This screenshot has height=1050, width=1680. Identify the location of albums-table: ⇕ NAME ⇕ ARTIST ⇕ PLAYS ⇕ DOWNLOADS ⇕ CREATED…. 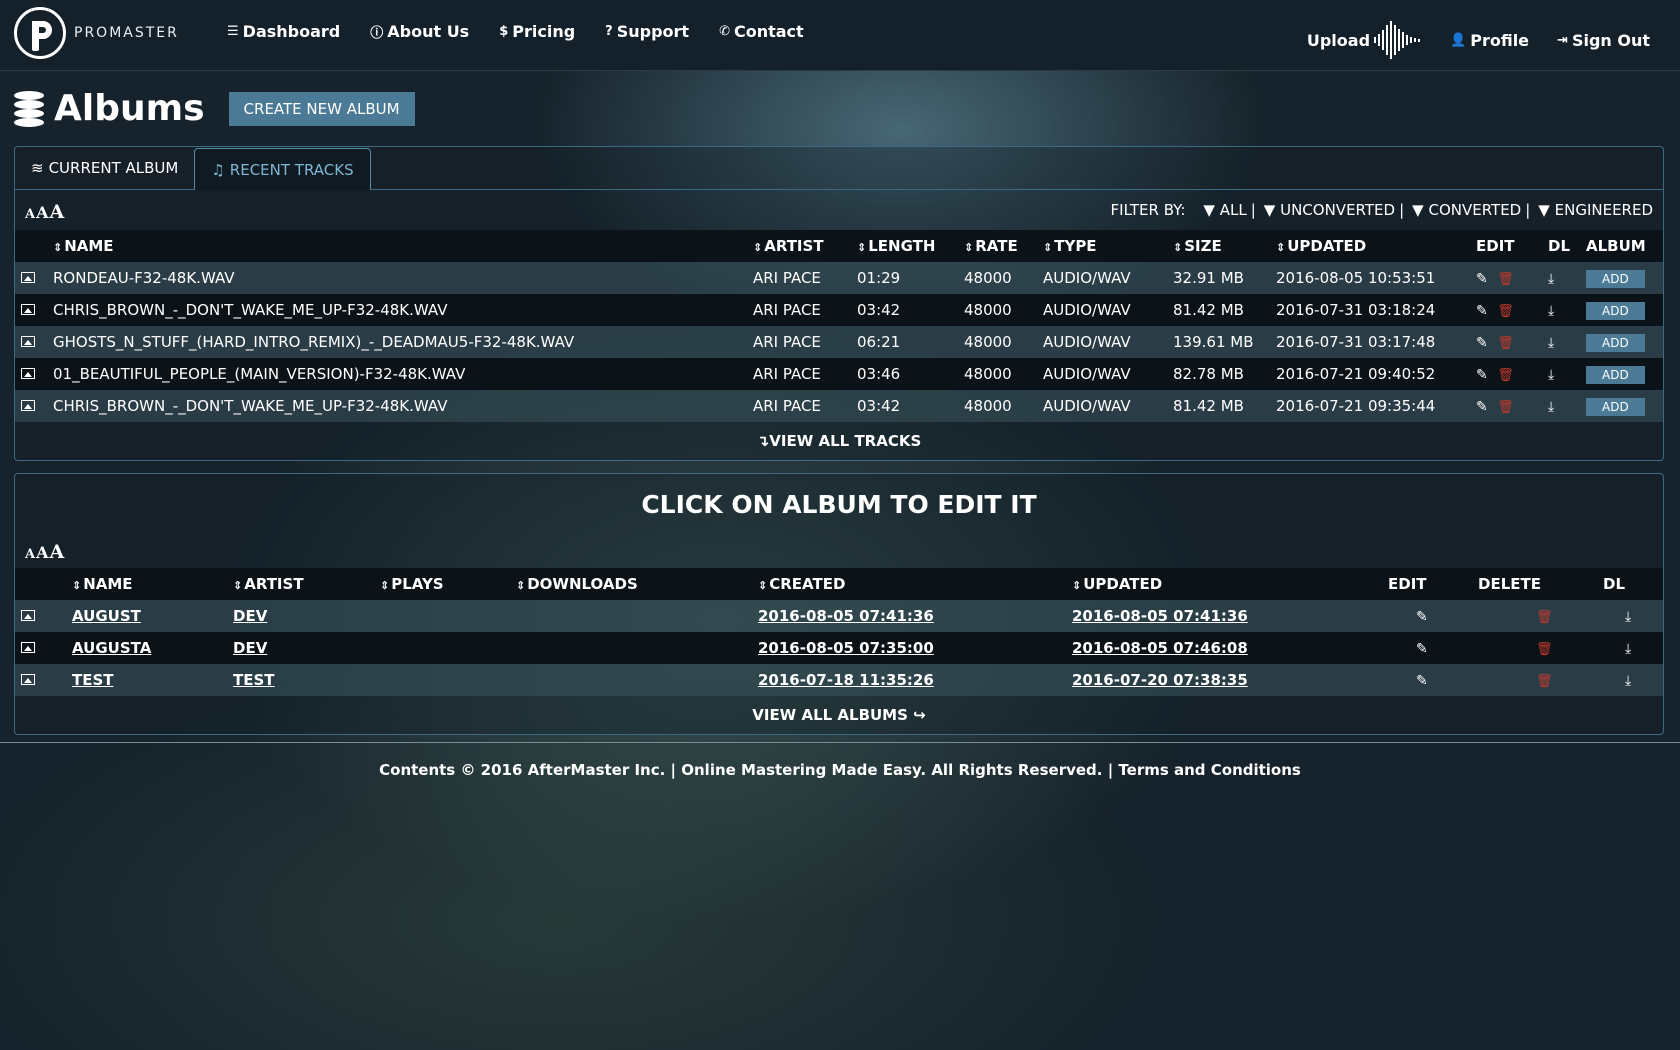
(839, 632).